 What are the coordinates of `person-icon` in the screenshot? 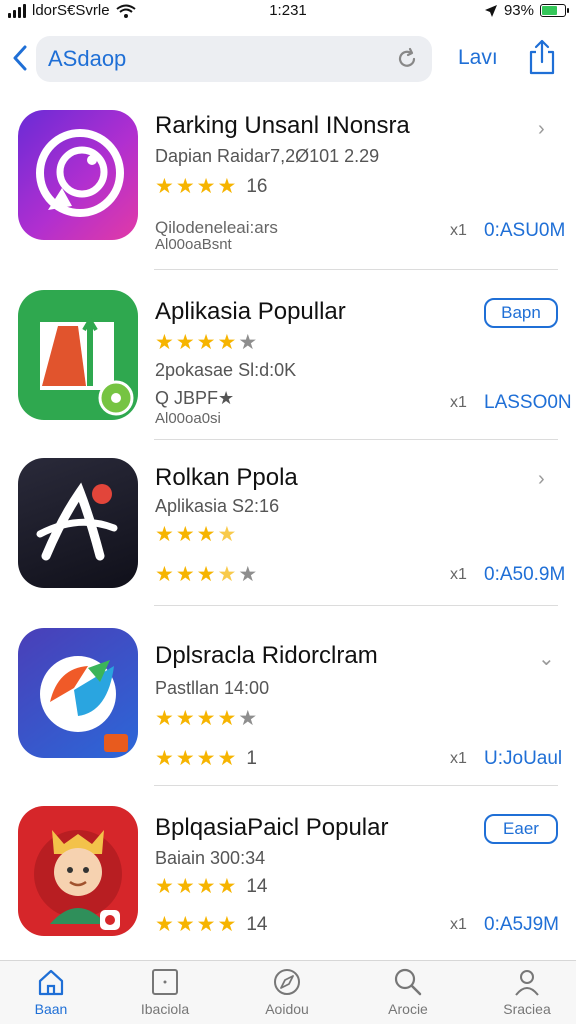 It's located at (527, 983).